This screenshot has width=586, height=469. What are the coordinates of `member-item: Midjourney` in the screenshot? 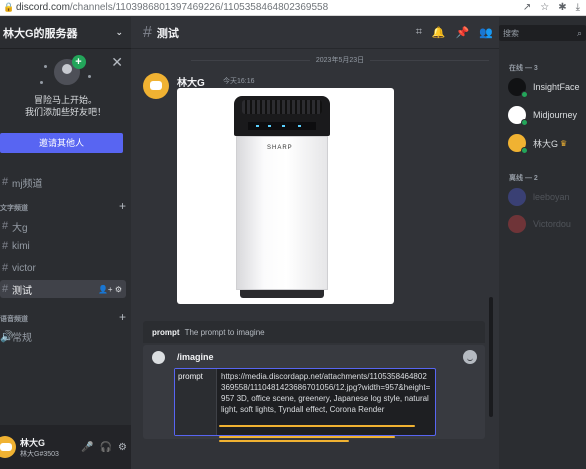 It's located at (542, 115).